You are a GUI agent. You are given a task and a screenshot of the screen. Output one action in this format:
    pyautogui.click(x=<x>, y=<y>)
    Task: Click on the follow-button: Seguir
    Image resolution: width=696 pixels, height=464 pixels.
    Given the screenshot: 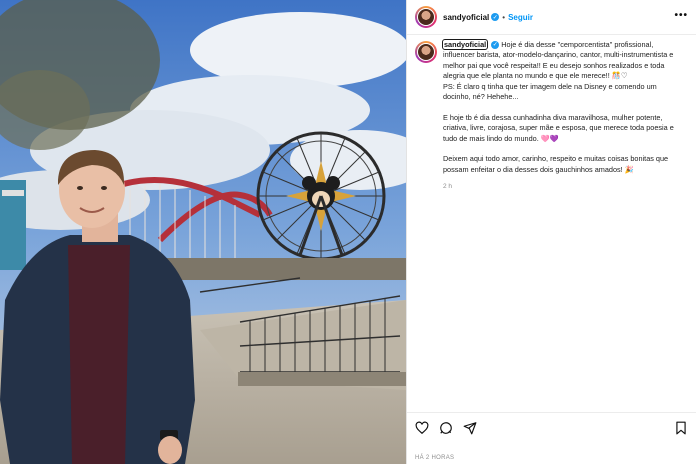 What is the action you would take?
    pyautogui.click(x=520, y=17)
    